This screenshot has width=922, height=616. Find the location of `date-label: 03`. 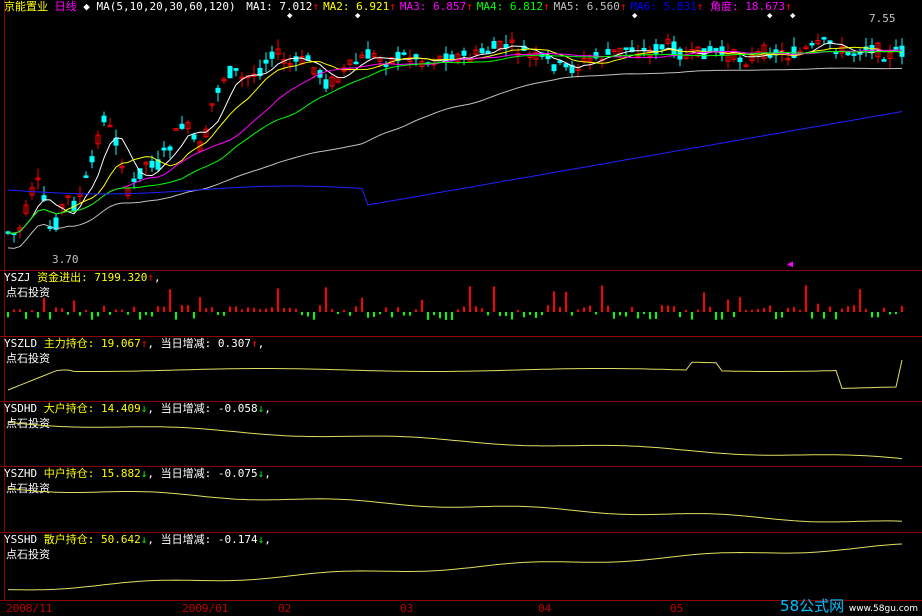

date-label: 03 is located at coordinates (407, 608).